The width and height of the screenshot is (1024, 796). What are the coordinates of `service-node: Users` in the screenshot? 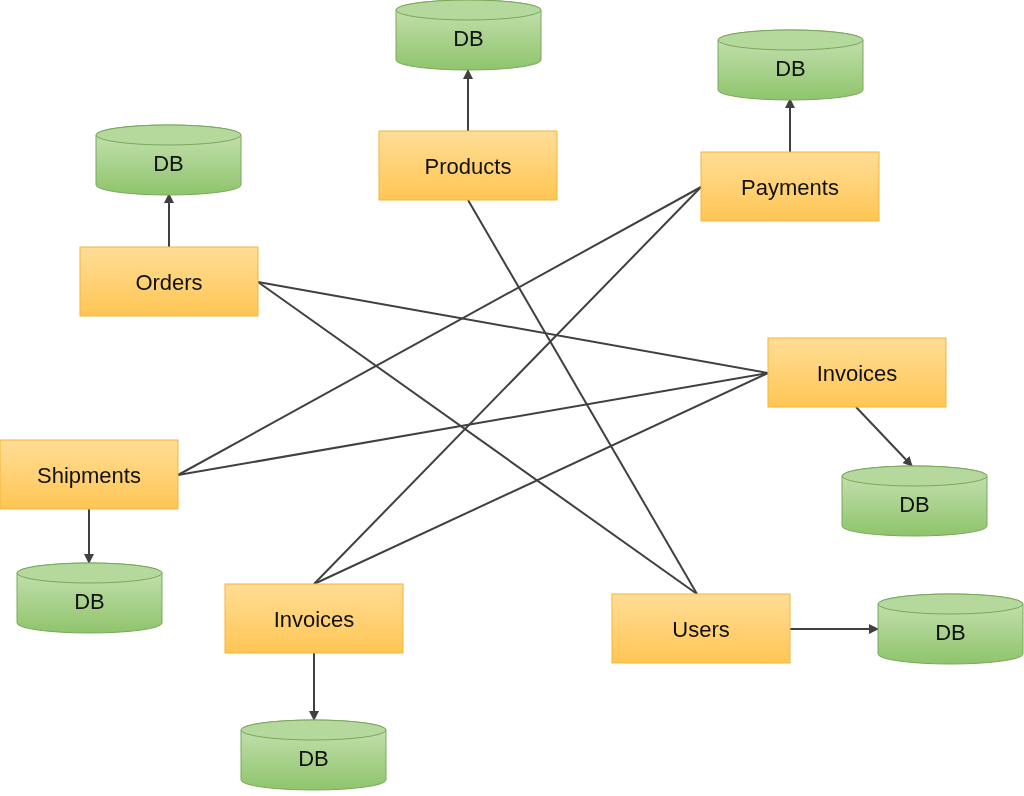 It's located at (701, 628).